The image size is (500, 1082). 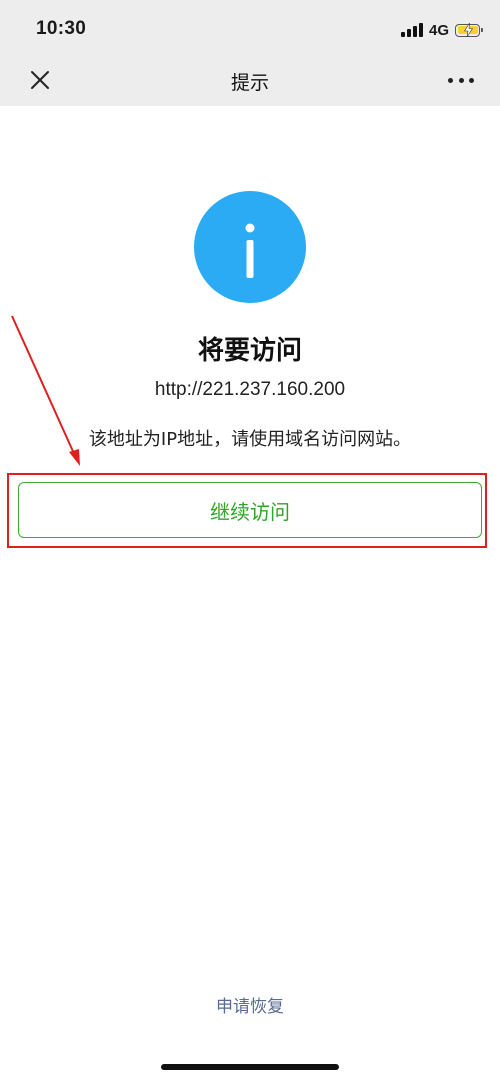 I want to click on top-bar: 10:30 4G 提示, so click(x=250, y=53).